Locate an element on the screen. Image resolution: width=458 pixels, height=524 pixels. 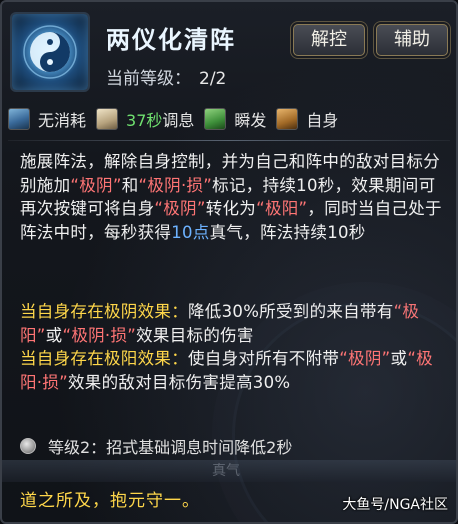
flavor-text: 道之所及，抱元守一。 is located at coordinates (110, 501).